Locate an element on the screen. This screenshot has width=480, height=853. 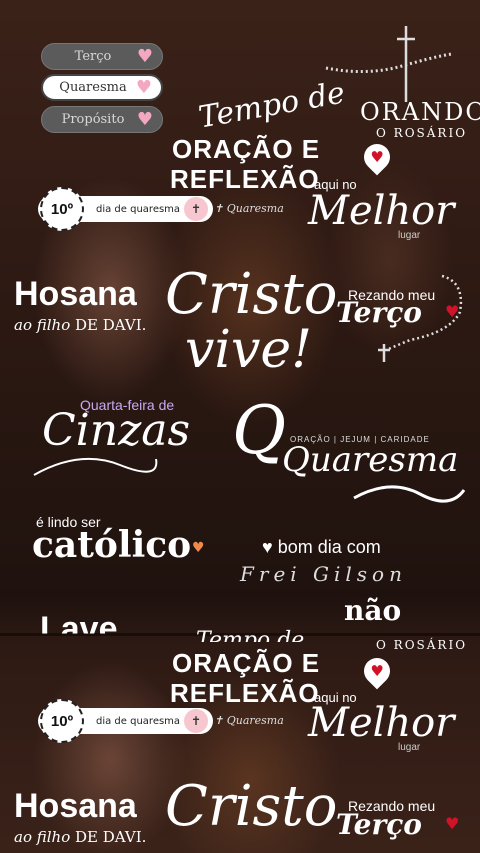
chip-label: Propósito is located at coordinates (93, 119).